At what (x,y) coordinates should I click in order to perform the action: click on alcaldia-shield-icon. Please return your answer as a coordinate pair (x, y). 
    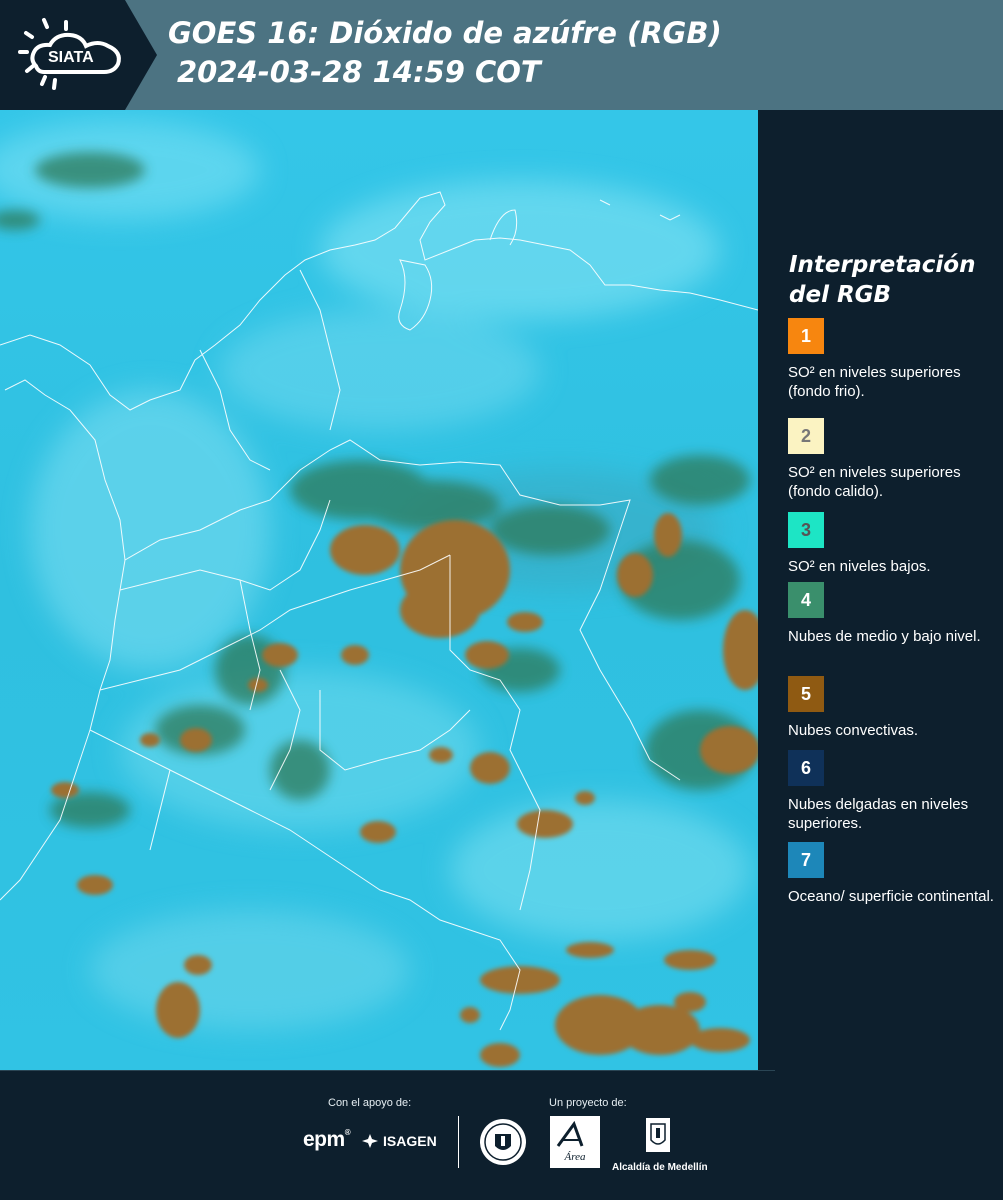
    Looking at the image, I should click on (658, 1135).